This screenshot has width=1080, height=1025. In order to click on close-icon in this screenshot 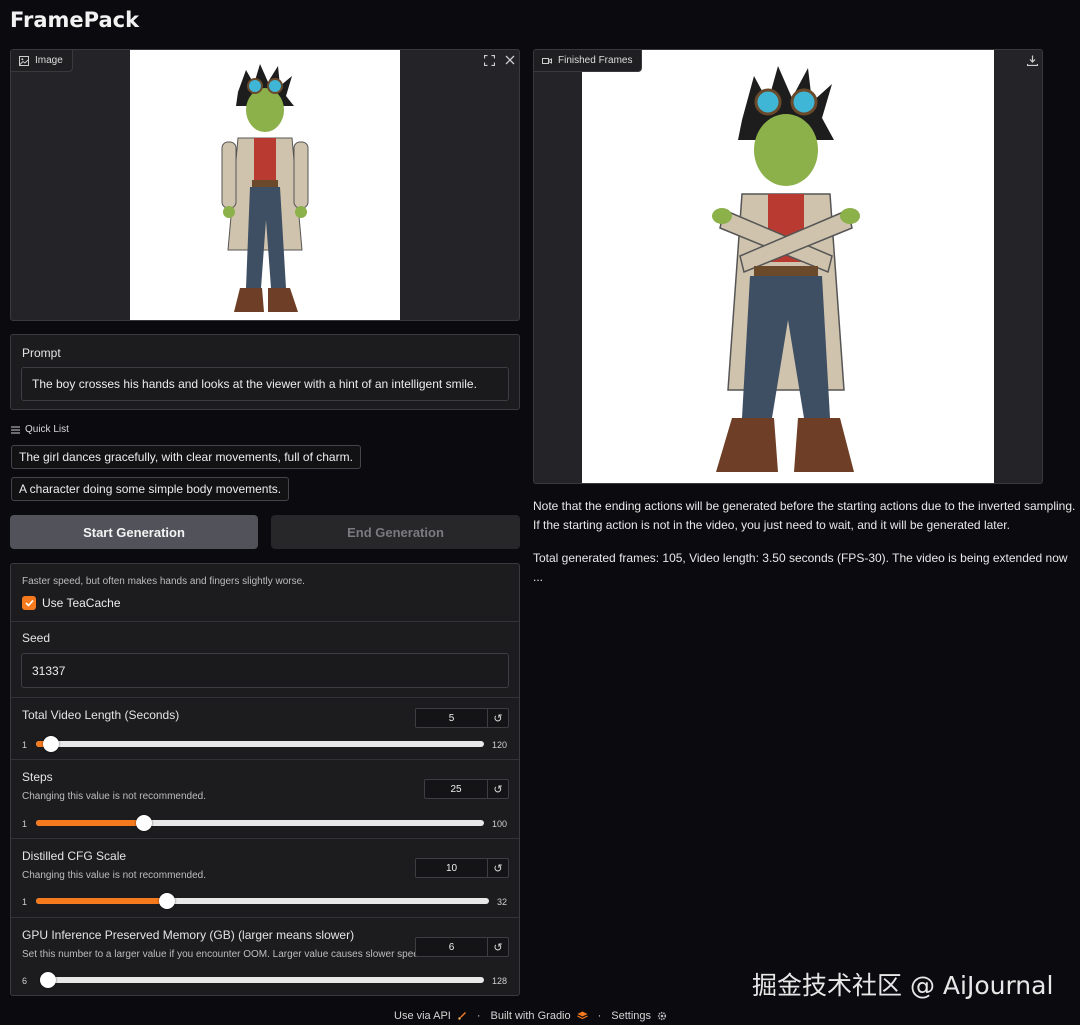, I will do `click(510, 60)`.